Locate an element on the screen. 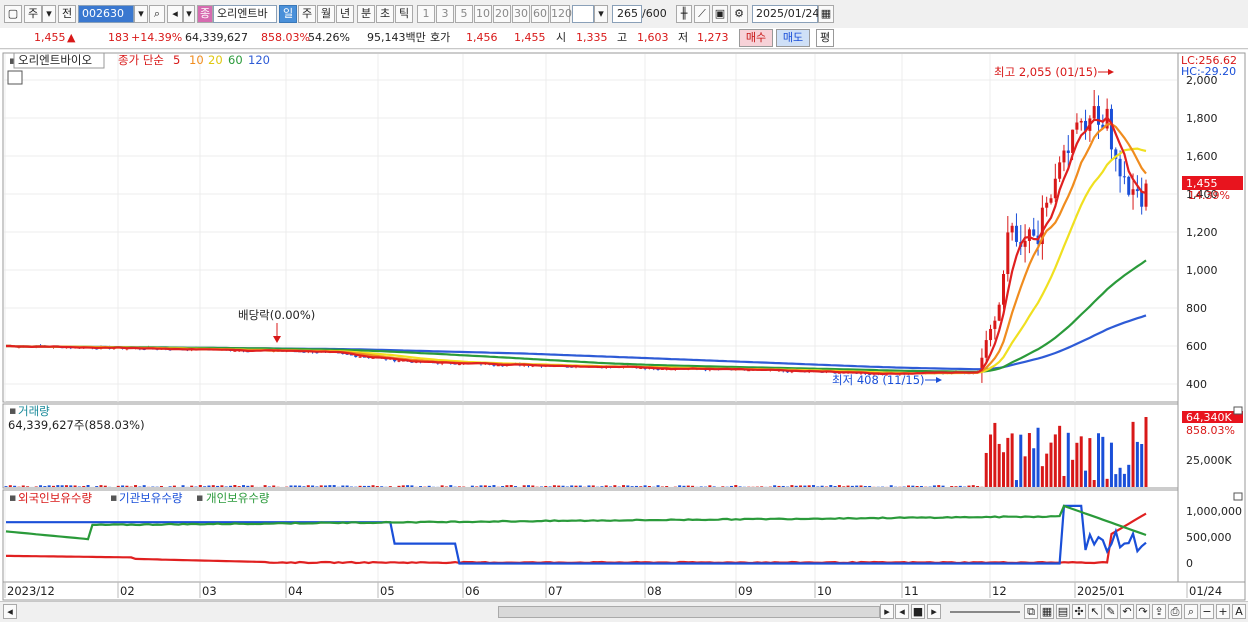 This screenshot has width=1248, height=622. interval-10-button: 10 is located at coordinates (483, 14).